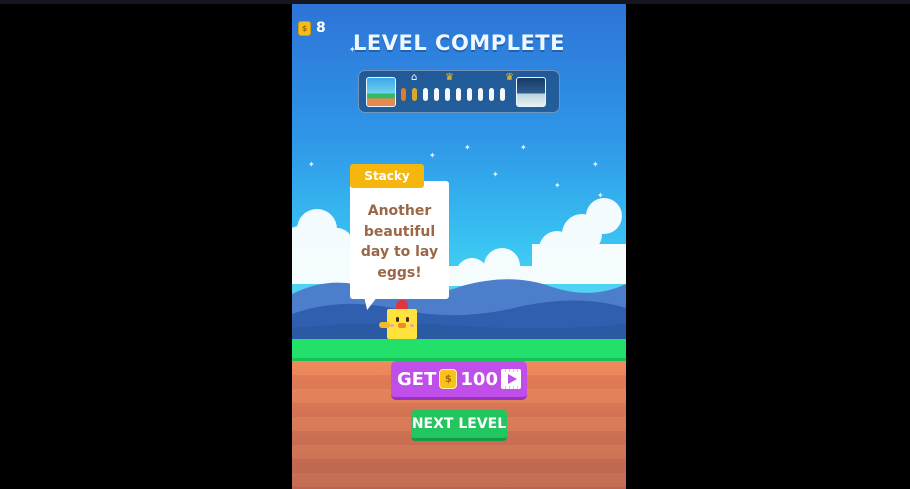 This screenshot has width=910, height=489. Describe the element at coordinates (414, 77) in the screenshot. I see `house-icon: ⌂` at that location.